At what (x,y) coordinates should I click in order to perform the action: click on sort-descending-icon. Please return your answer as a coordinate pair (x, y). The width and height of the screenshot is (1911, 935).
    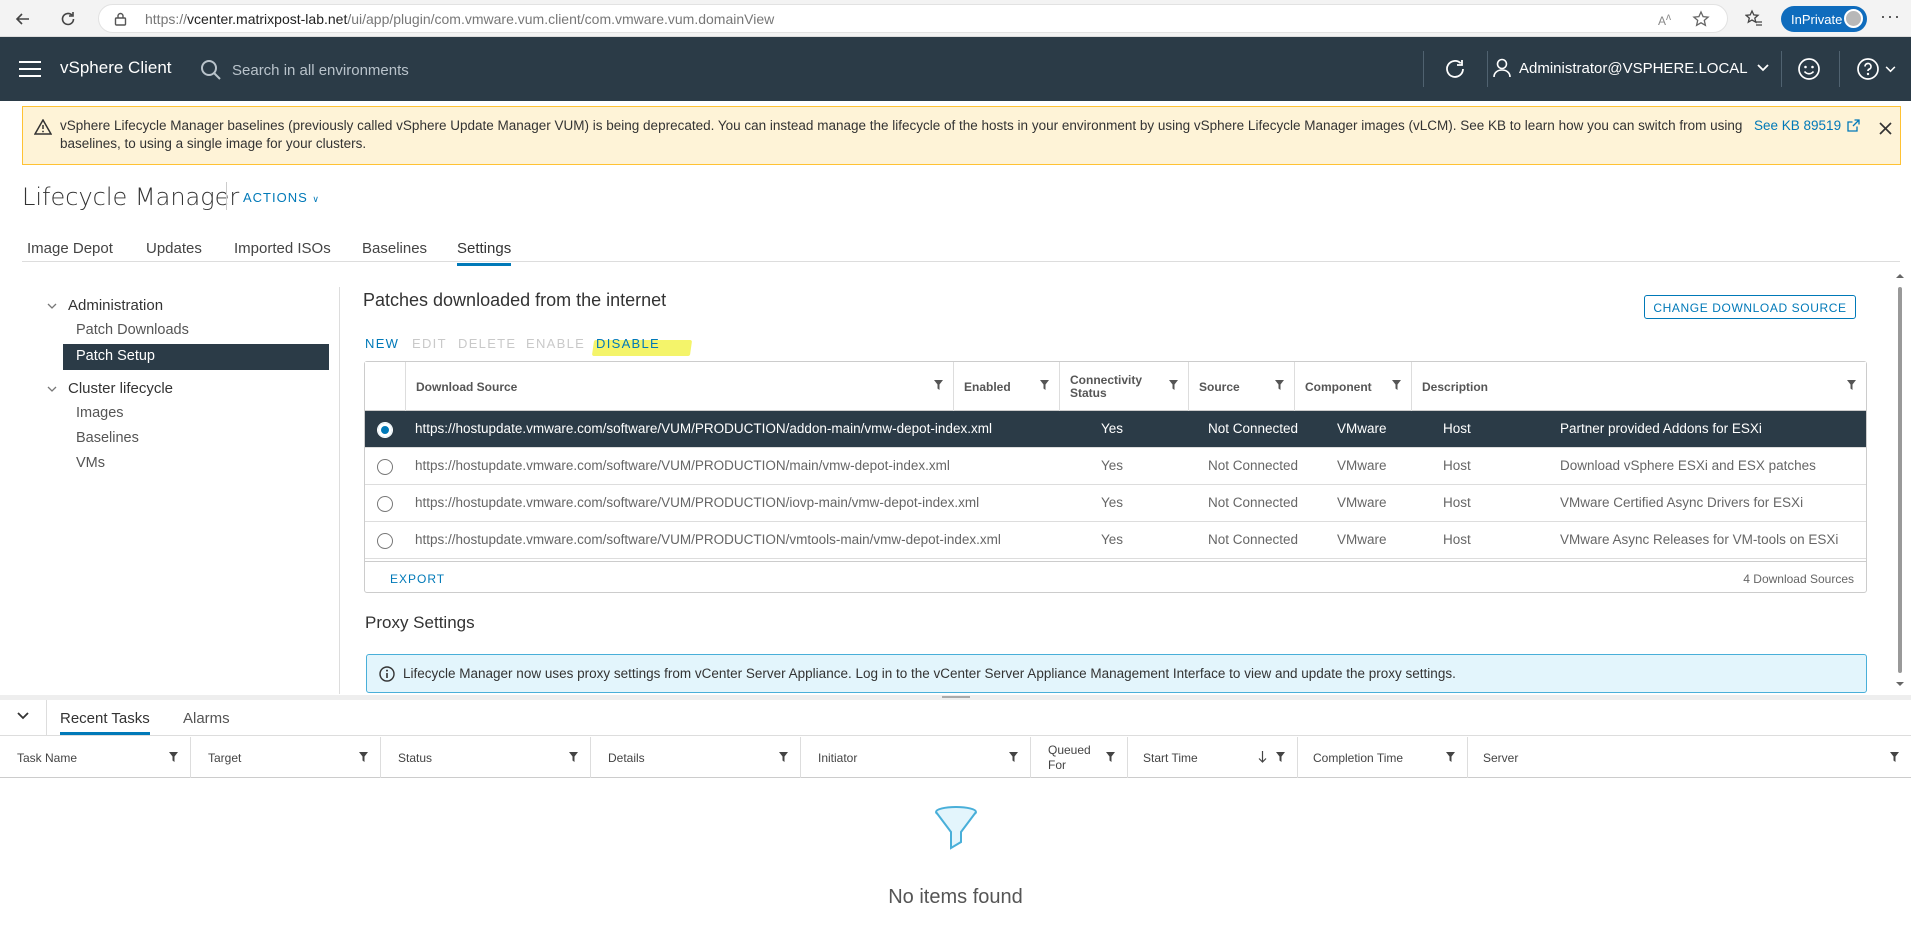
    Looking at the image, I should click on (1262, 757).